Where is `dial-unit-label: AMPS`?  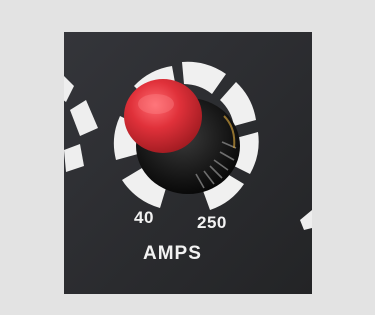 dial-unit-label: AMPS is located at coordinates (172, 253).